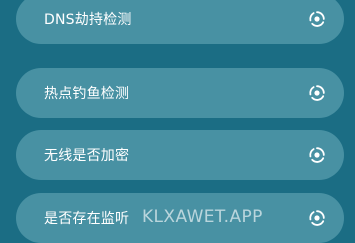 The height and width of the screenshot is (243, 355). I want to click on check-item-label: 是否存在监听, so click(87, 219).